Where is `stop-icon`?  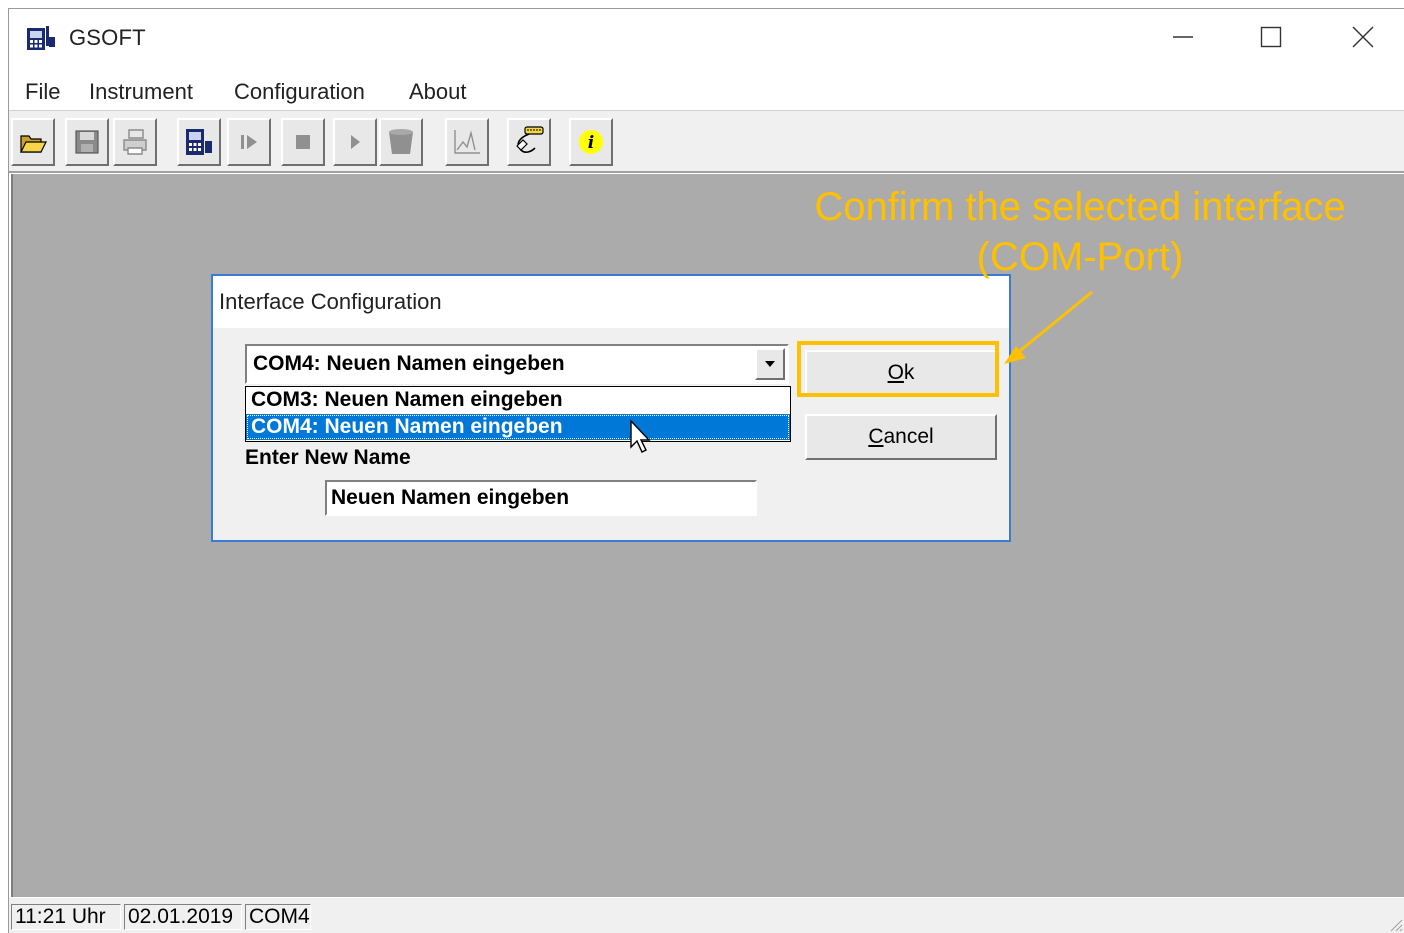
stop-icon is located at coordinates (303, 142).